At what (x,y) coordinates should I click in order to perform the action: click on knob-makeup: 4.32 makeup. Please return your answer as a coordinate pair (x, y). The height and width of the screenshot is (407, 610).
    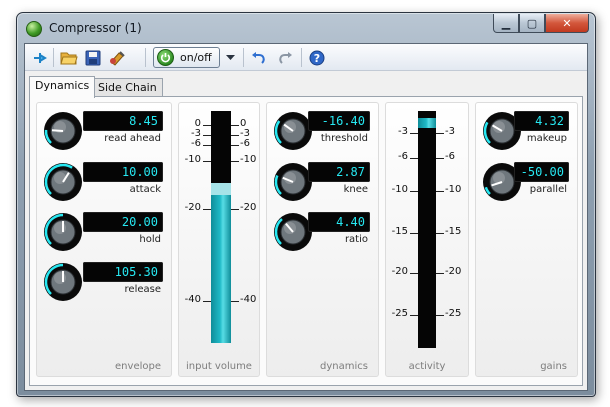
    Looking at the image, I should click on (526, 132).